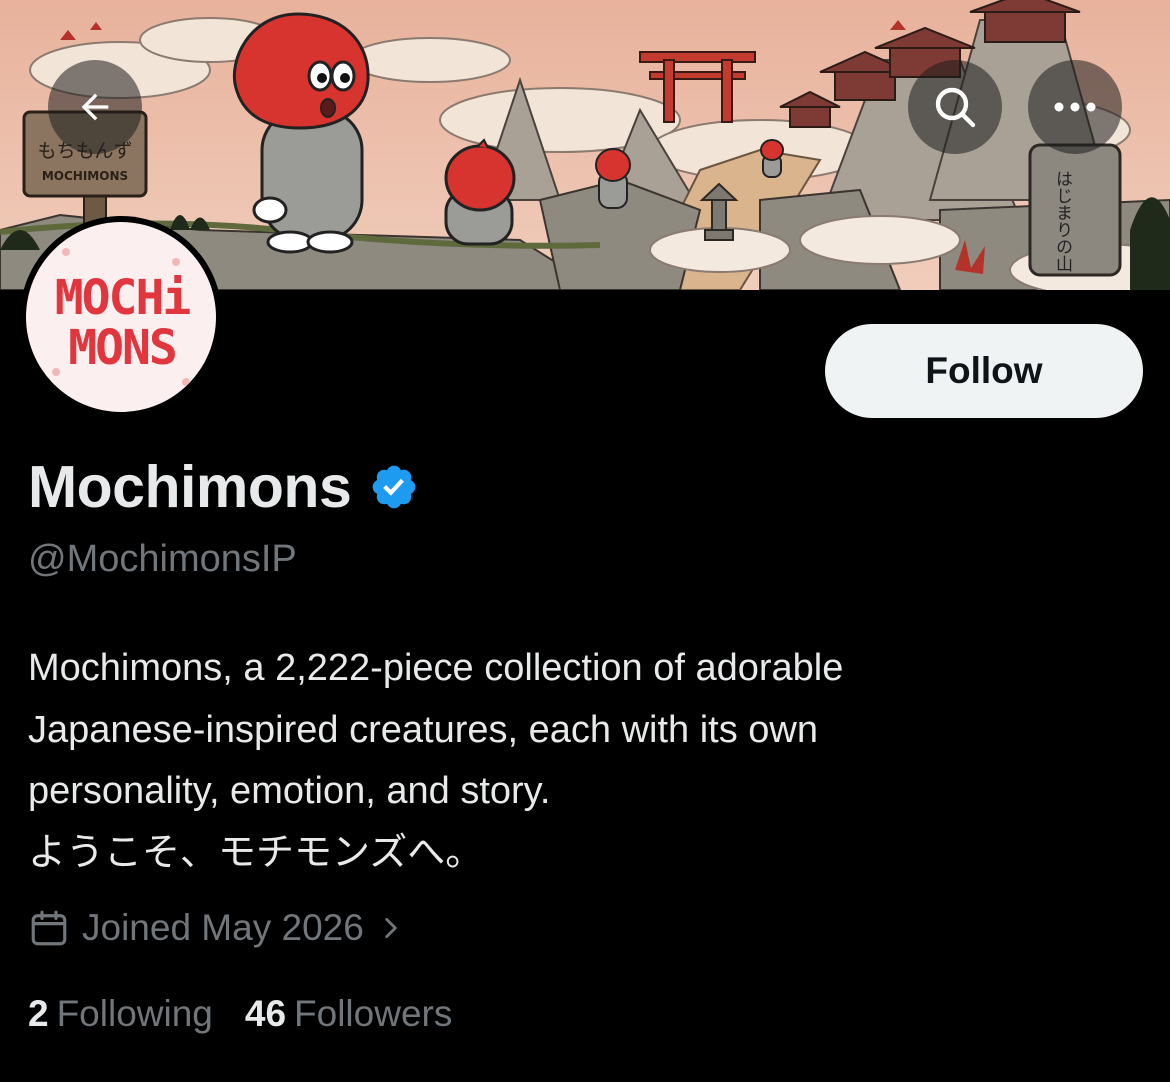 Image resolution: width=1170 pixels, height=1082 pixels. Describe the element at coordinates (391, 928) in the screenshot. I see `chevron-right-icon` at that location.